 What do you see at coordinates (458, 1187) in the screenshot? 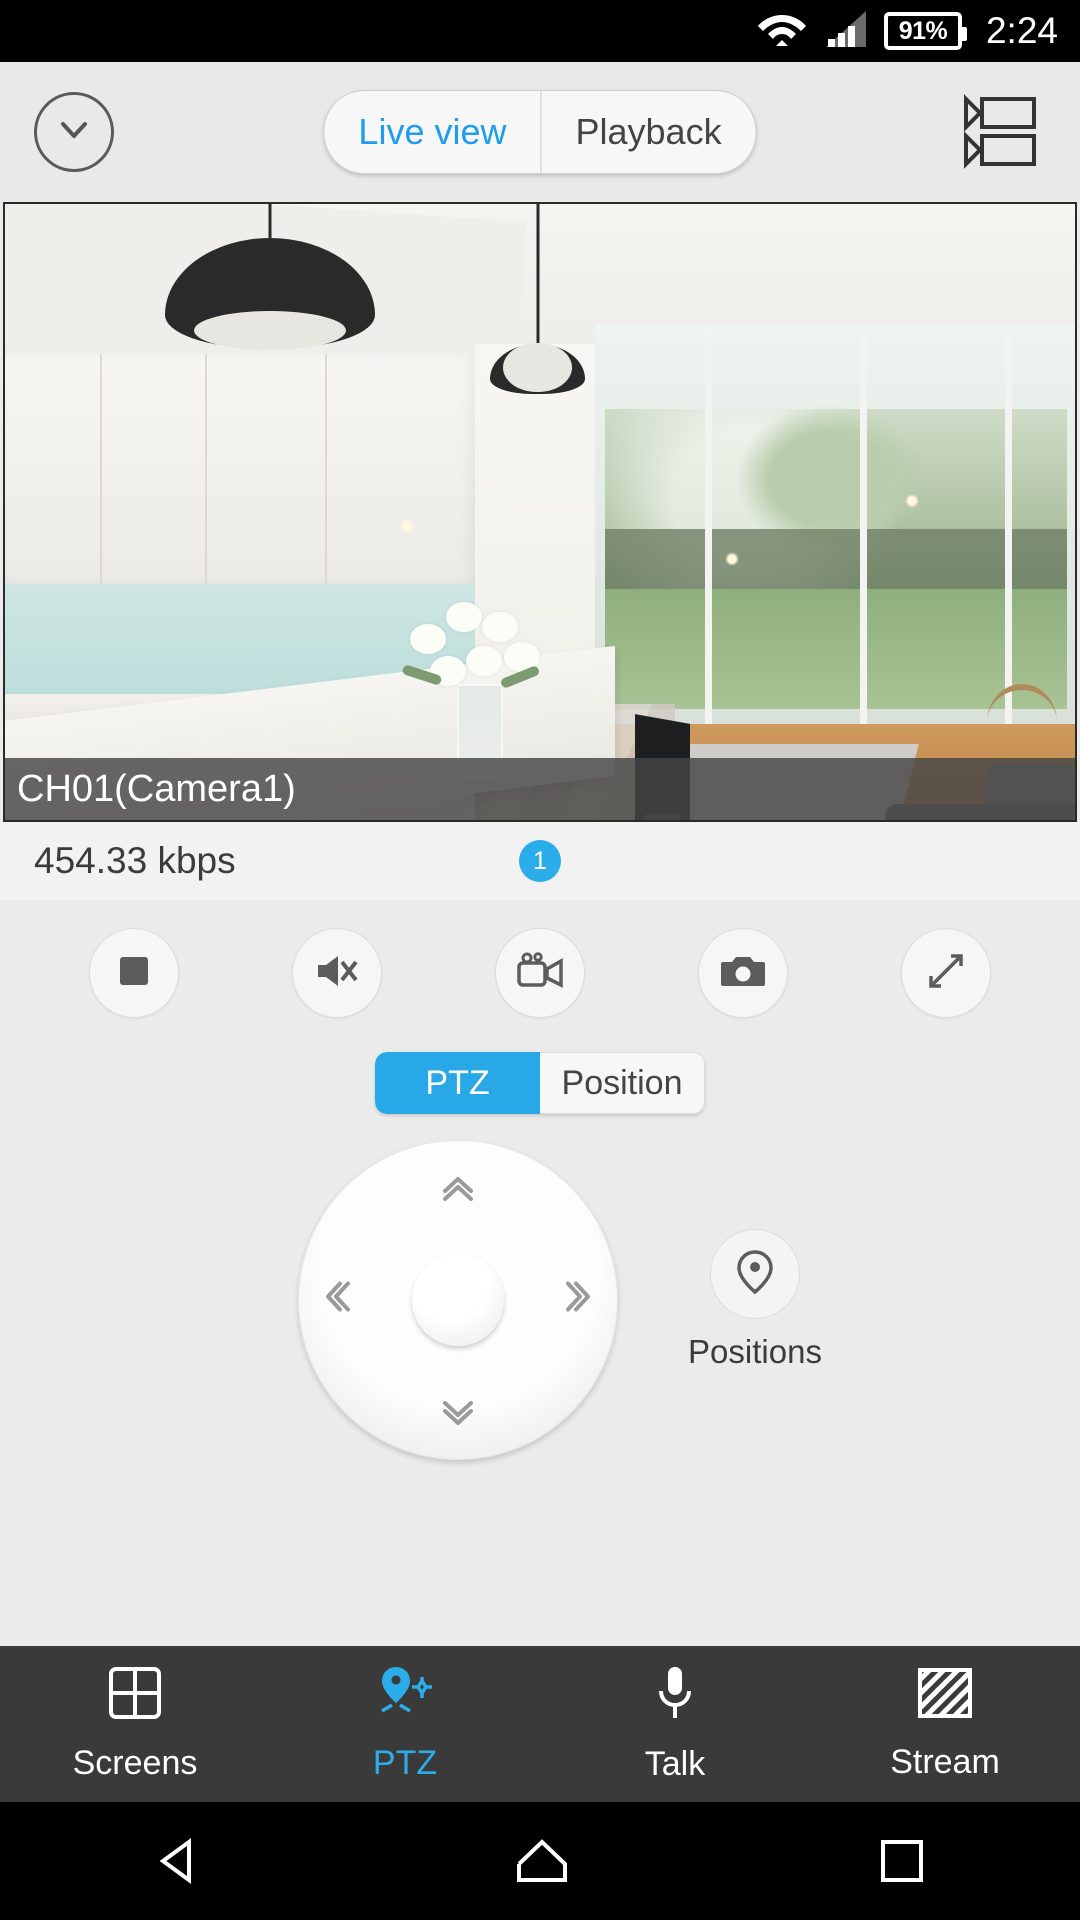
I see `chevron-up-double-icon` at bounding box center [458, 1187].